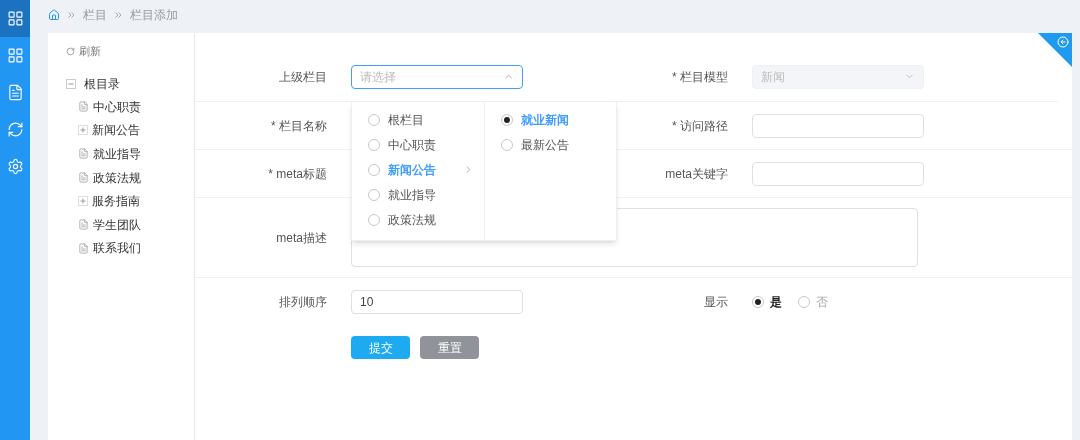 Image resolution: width=1080 pixels, height=440 pixels. I want to click on home-icon, so click(54, 14).